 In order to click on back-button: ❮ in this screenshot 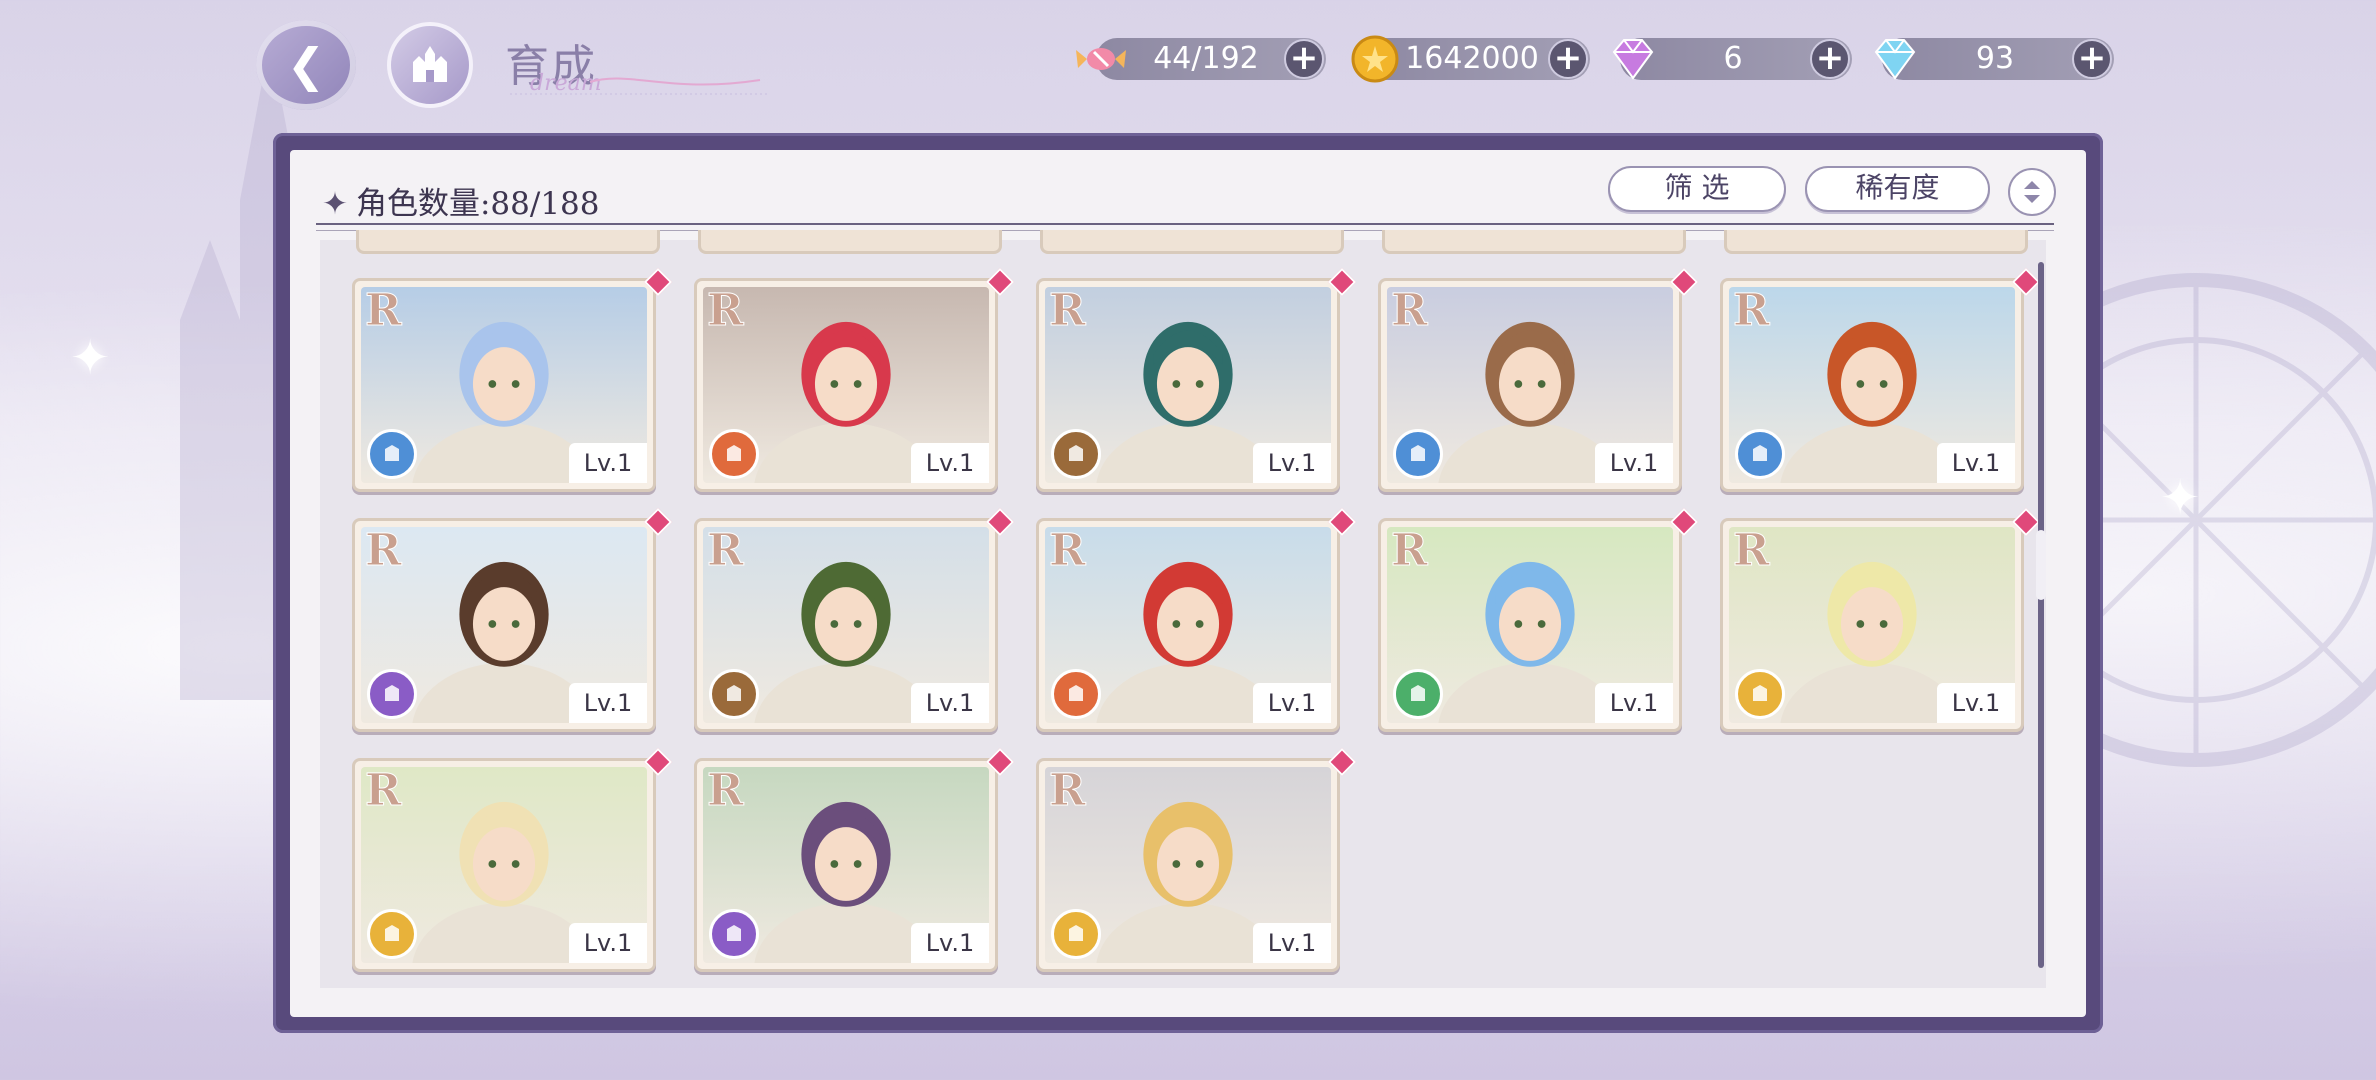, I will do `click(306, 65)`.